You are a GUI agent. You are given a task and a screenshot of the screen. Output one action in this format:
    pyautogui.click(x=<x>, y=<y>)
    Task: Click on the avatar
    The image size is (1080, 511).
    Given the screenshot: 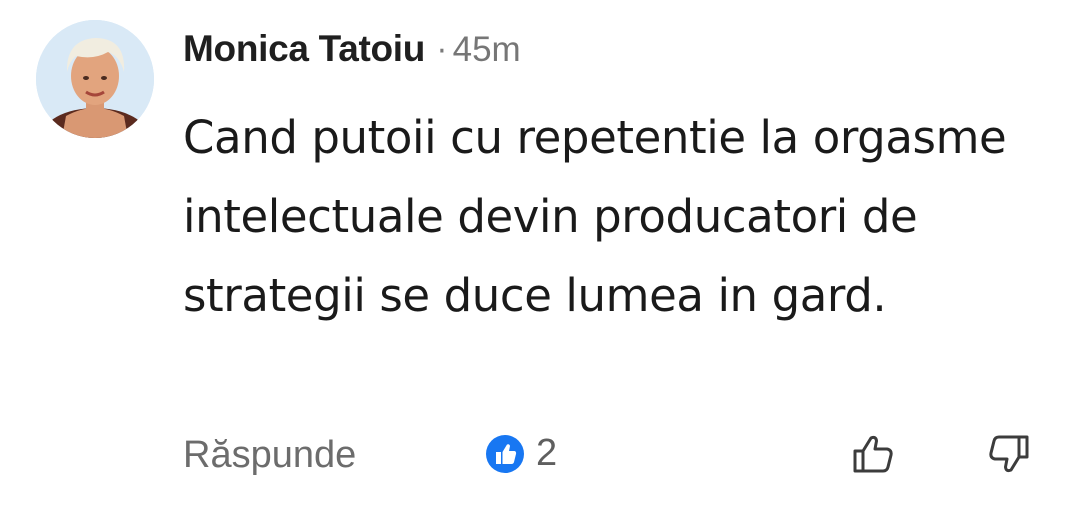 What is the action you would take?
    pyautogui.click(x=95, y=79)
    